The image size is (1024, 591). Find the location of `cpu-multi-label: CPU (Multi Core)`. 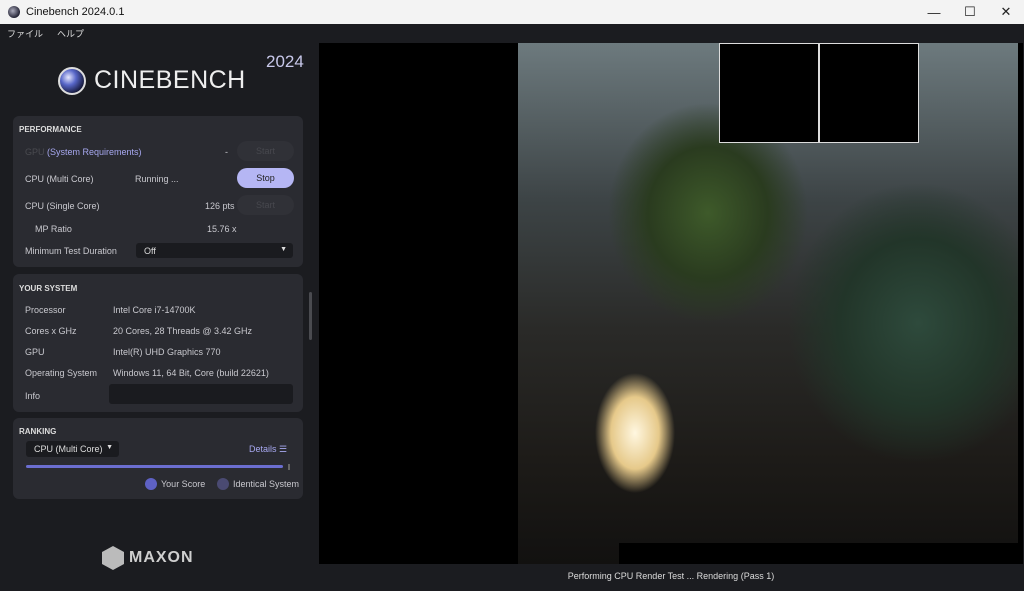

cpu-multi-label: CPU (Multi Core) is located at coordinates (59, 179).